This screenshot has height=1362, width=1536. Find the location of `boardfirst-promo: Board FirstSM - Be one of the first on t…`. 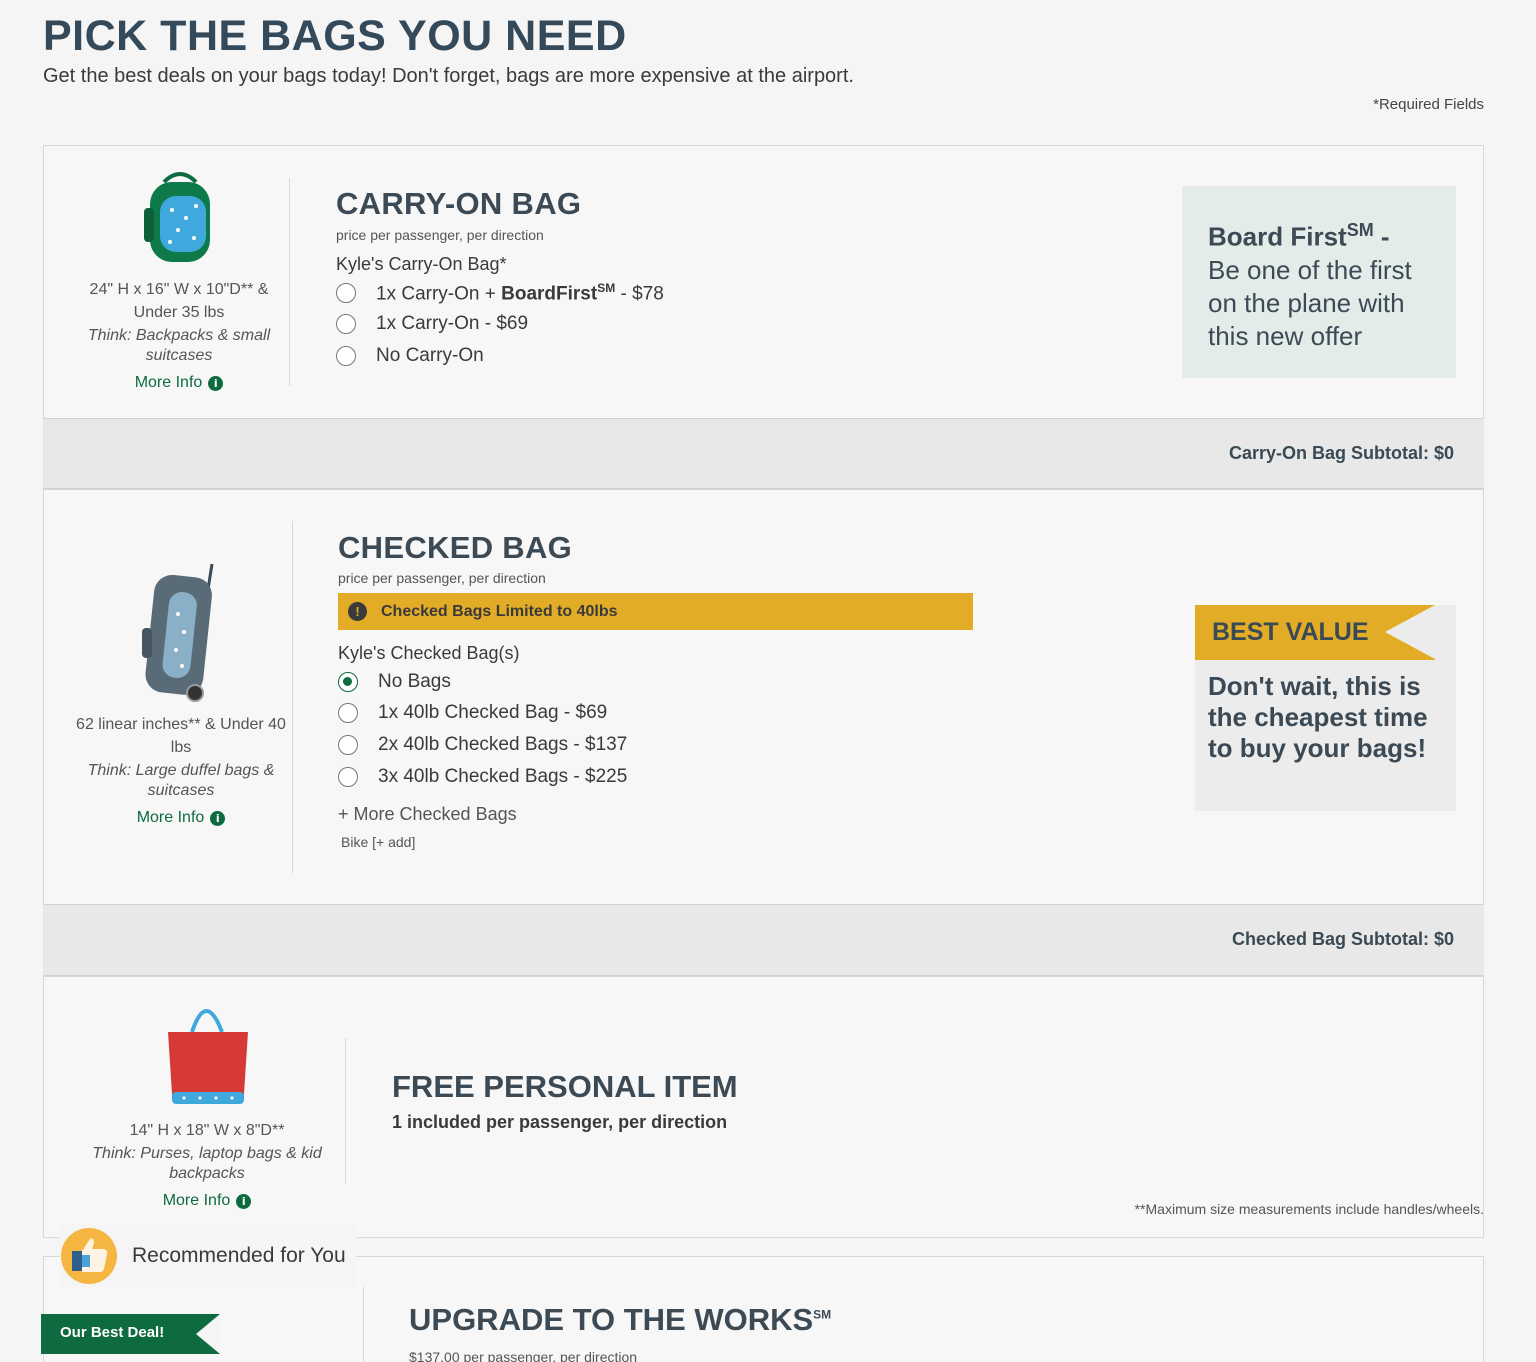

boardfirst-promo: Board FirstSM - Be one of the first on t… is located at coordinates (1319, 282).